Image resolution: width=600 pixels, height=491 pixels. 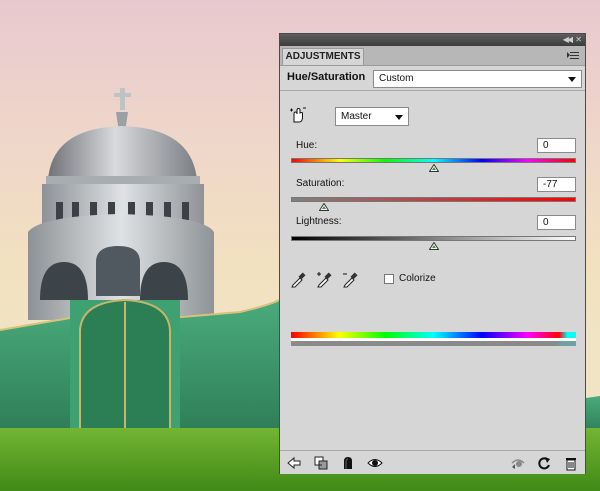 What do you see at coordinates (433, 160) in the screenshot?
I see `hue-slider-track` at bounding box center [433, 160].